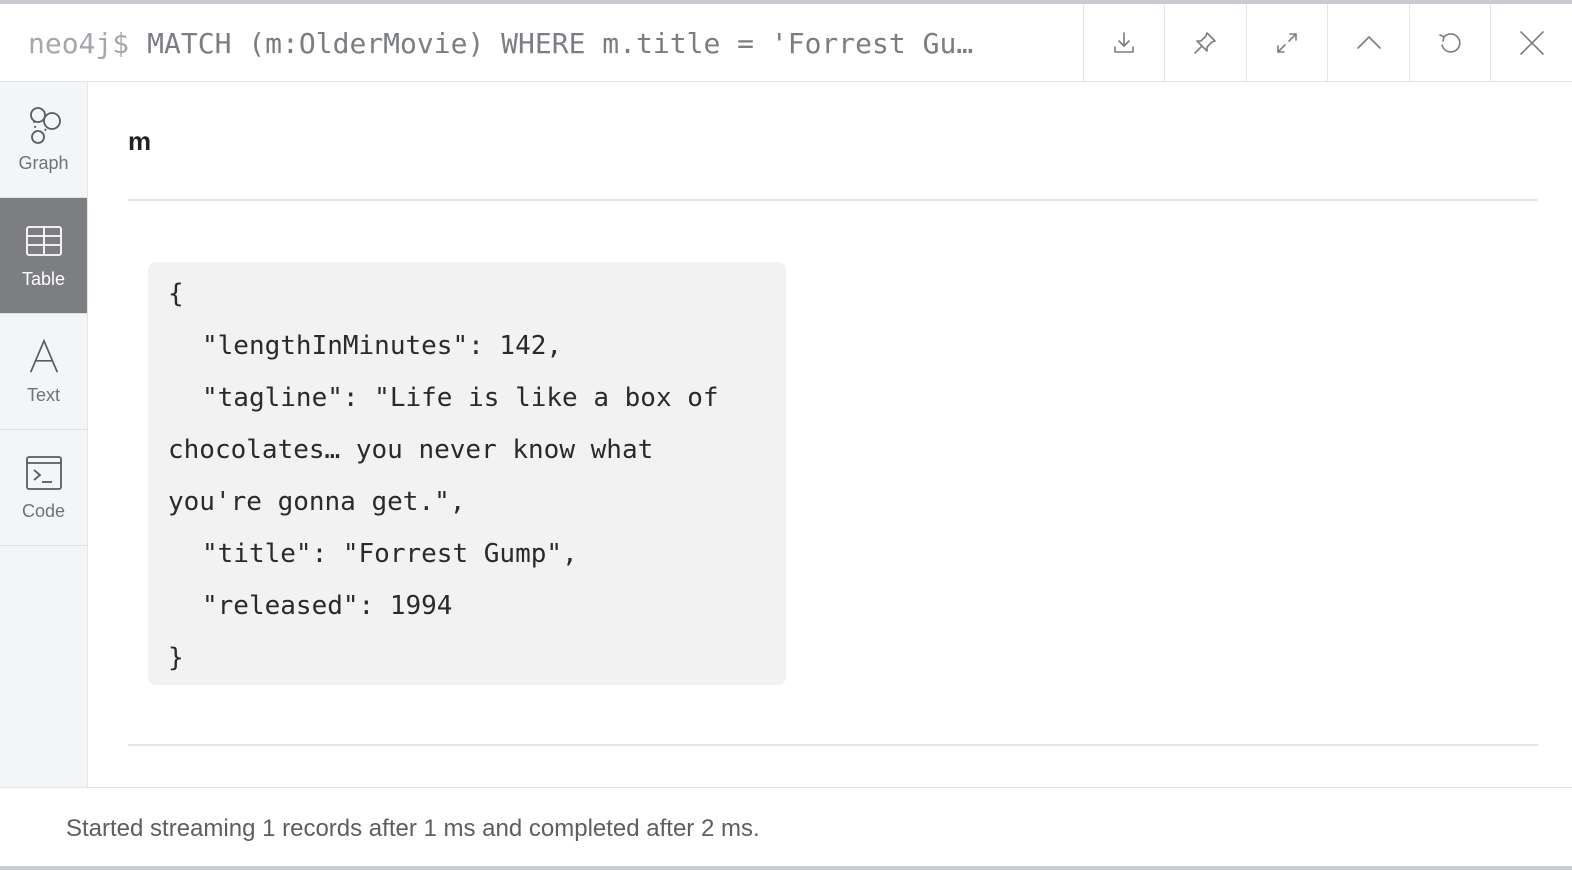  What do you see at coordinates (460, 398) in the screenshot?
I see `json-tagline-line: "tagline": "Life is like a box of` at bounding box center [460, 398].